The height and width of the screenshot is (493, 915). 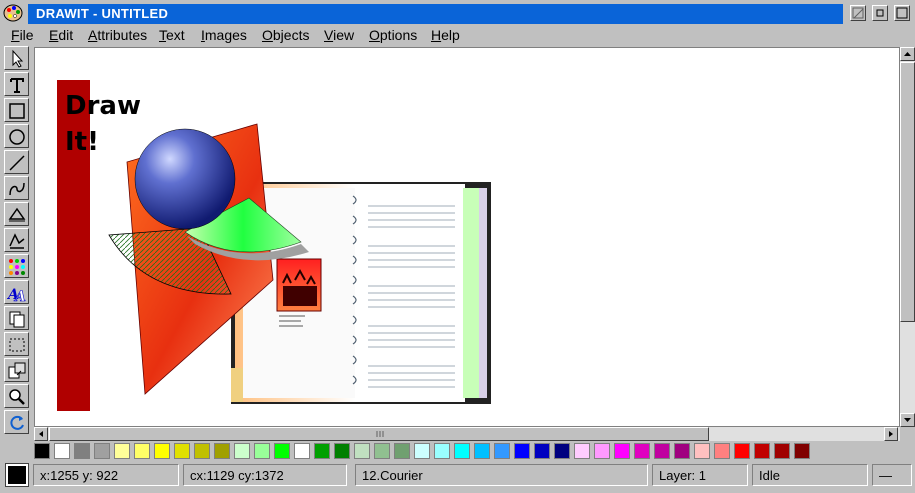 I want to click on color-fill-tool, so click(x=16, y=266).